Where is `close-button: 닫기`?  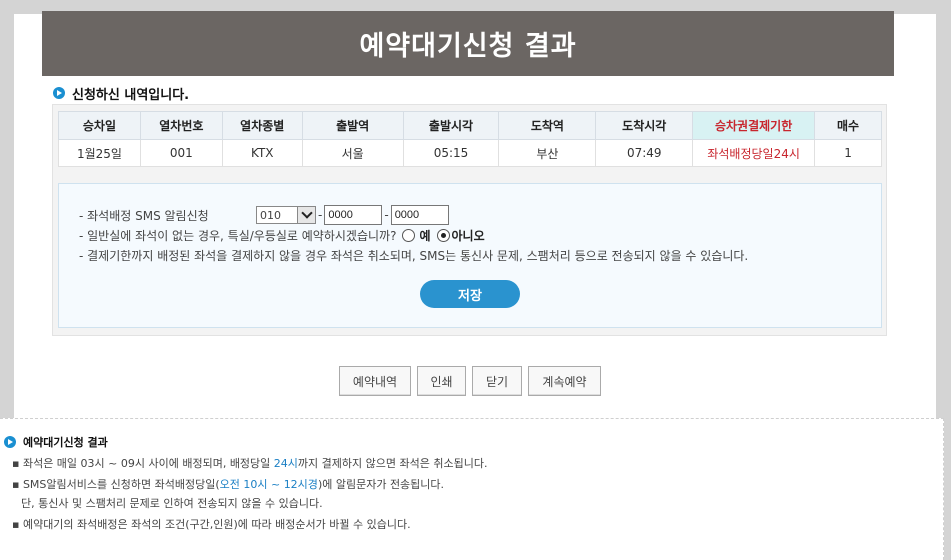 close-button: 닫기 is located at coordinates (497, 381).